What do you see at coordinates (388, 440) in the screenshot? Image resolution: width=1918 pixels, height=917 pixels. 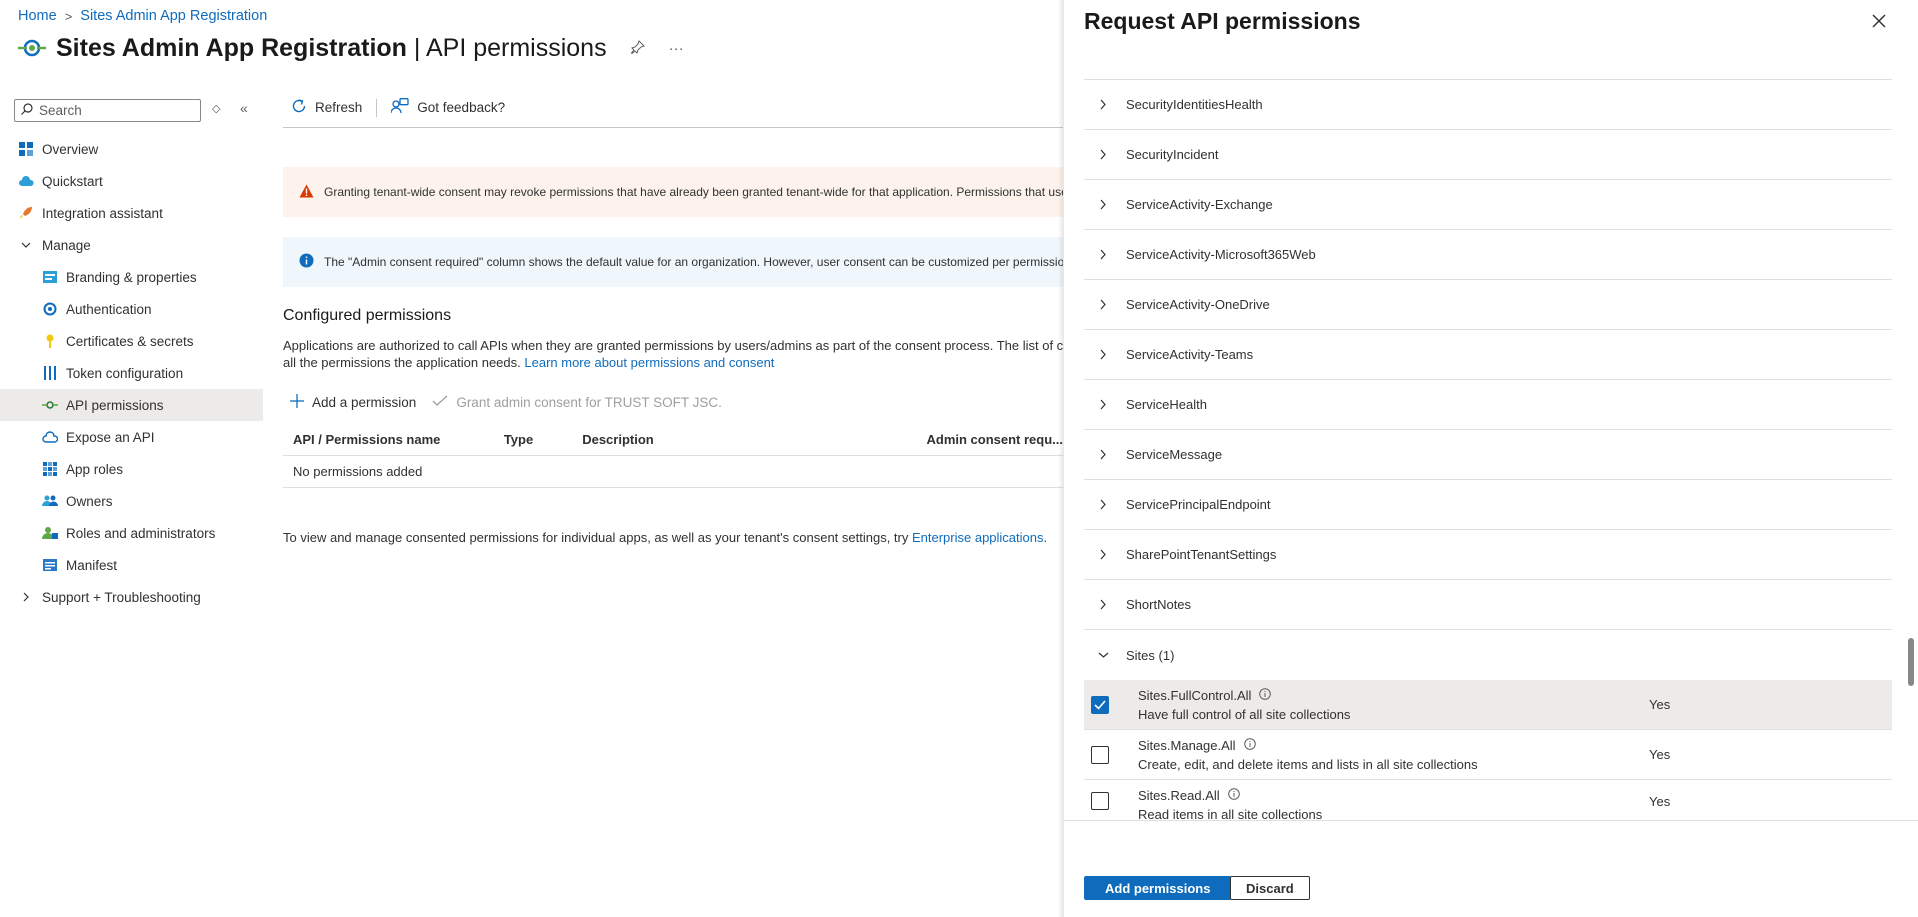 I see `column-header-api: API / Permissions name` at bounding box center [388, 440].